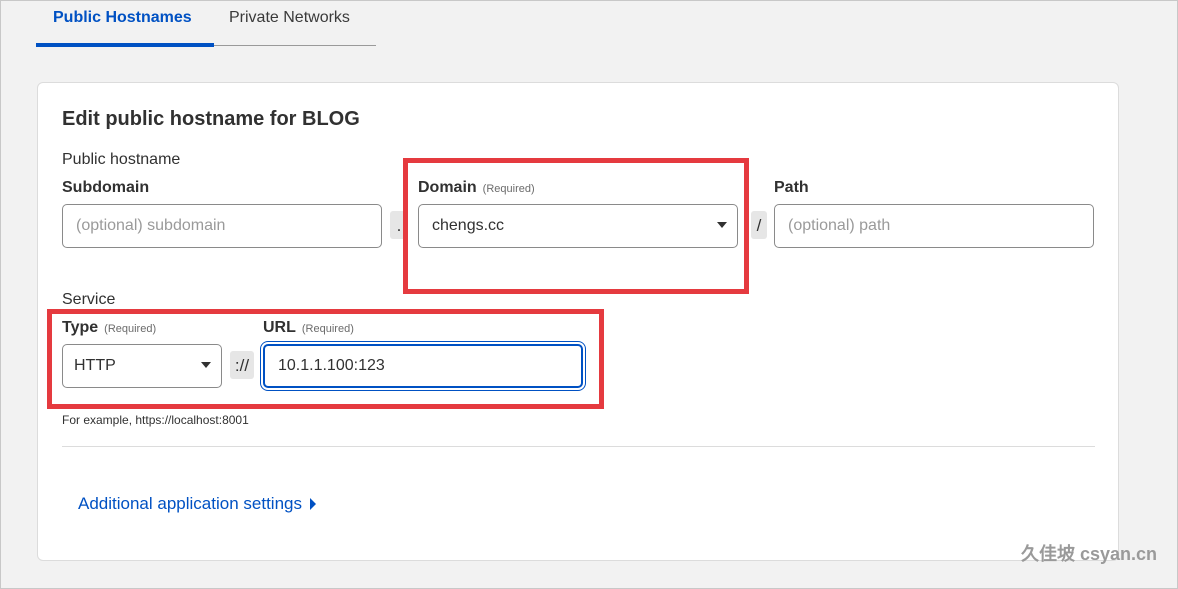  Describe the element at coordinates (279, 327) in the screenshot. I see `url-label-text: URL` at that location.